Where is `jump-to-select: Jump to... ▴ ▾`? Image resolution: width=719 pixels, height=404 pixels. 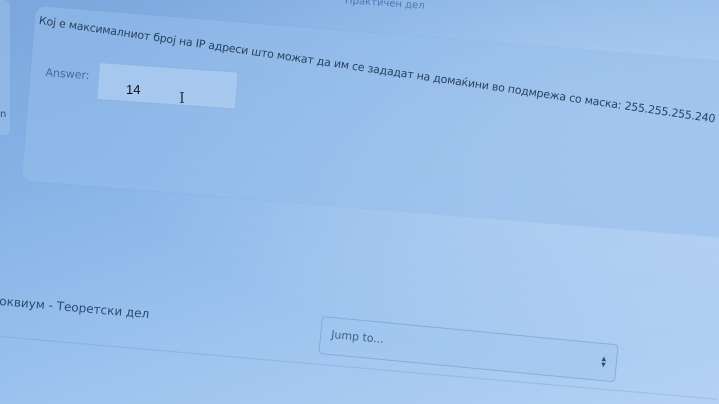
jump-to-select: Jump to... ▴ ▾ is located at coordinates (468, 349).